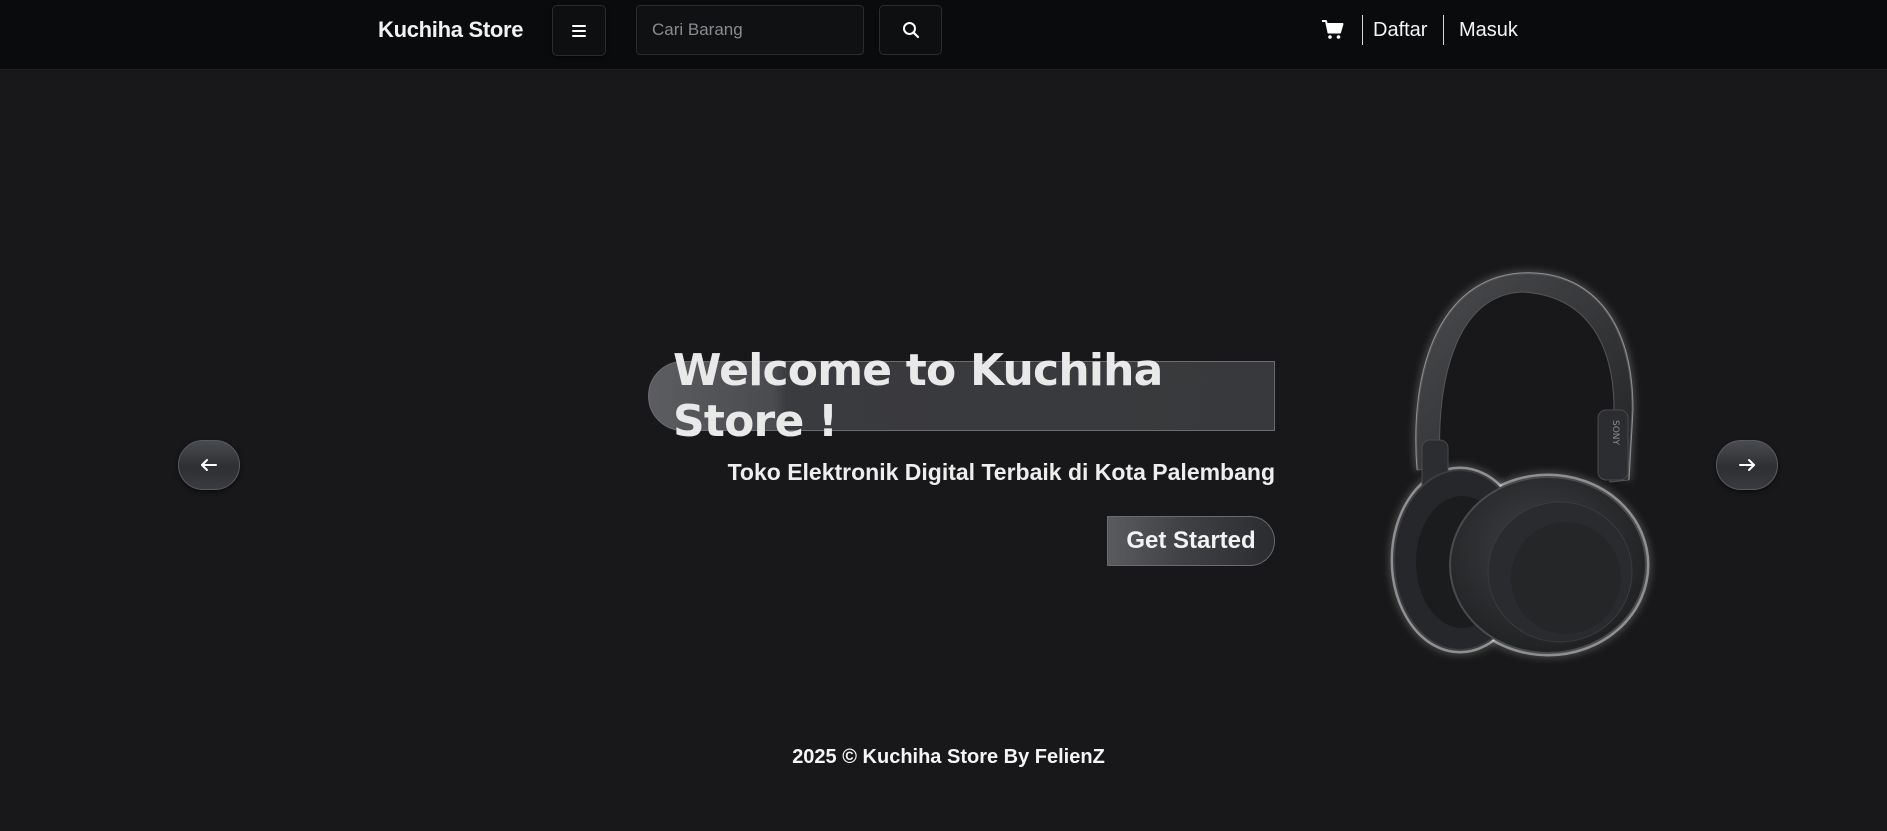  I want to click on search-button, so click(910, 30).